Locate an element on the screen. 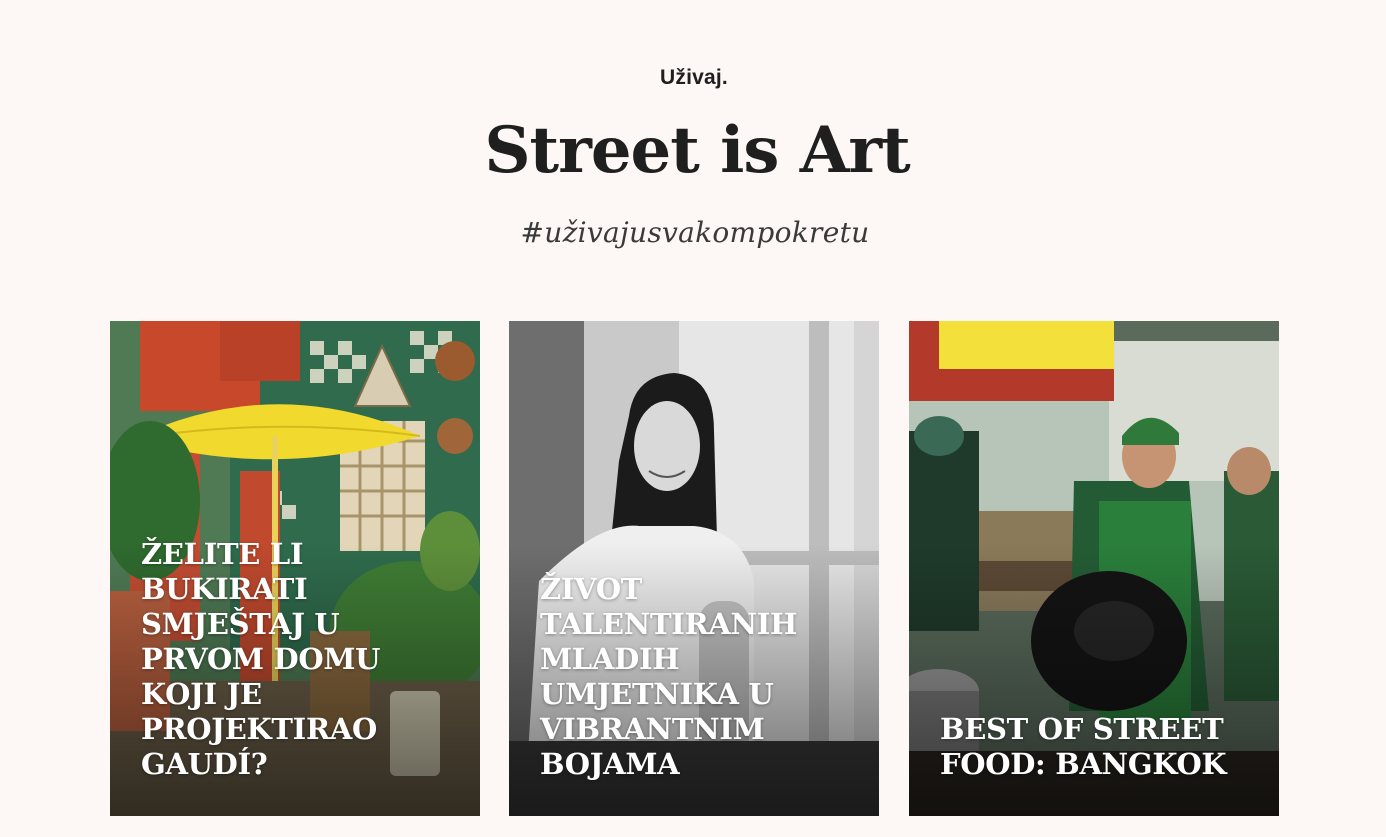 The width and height of the screenshot is (1386, 837). card-caption: Best of street food: Bangkok is located at coordinates (1083, 746).